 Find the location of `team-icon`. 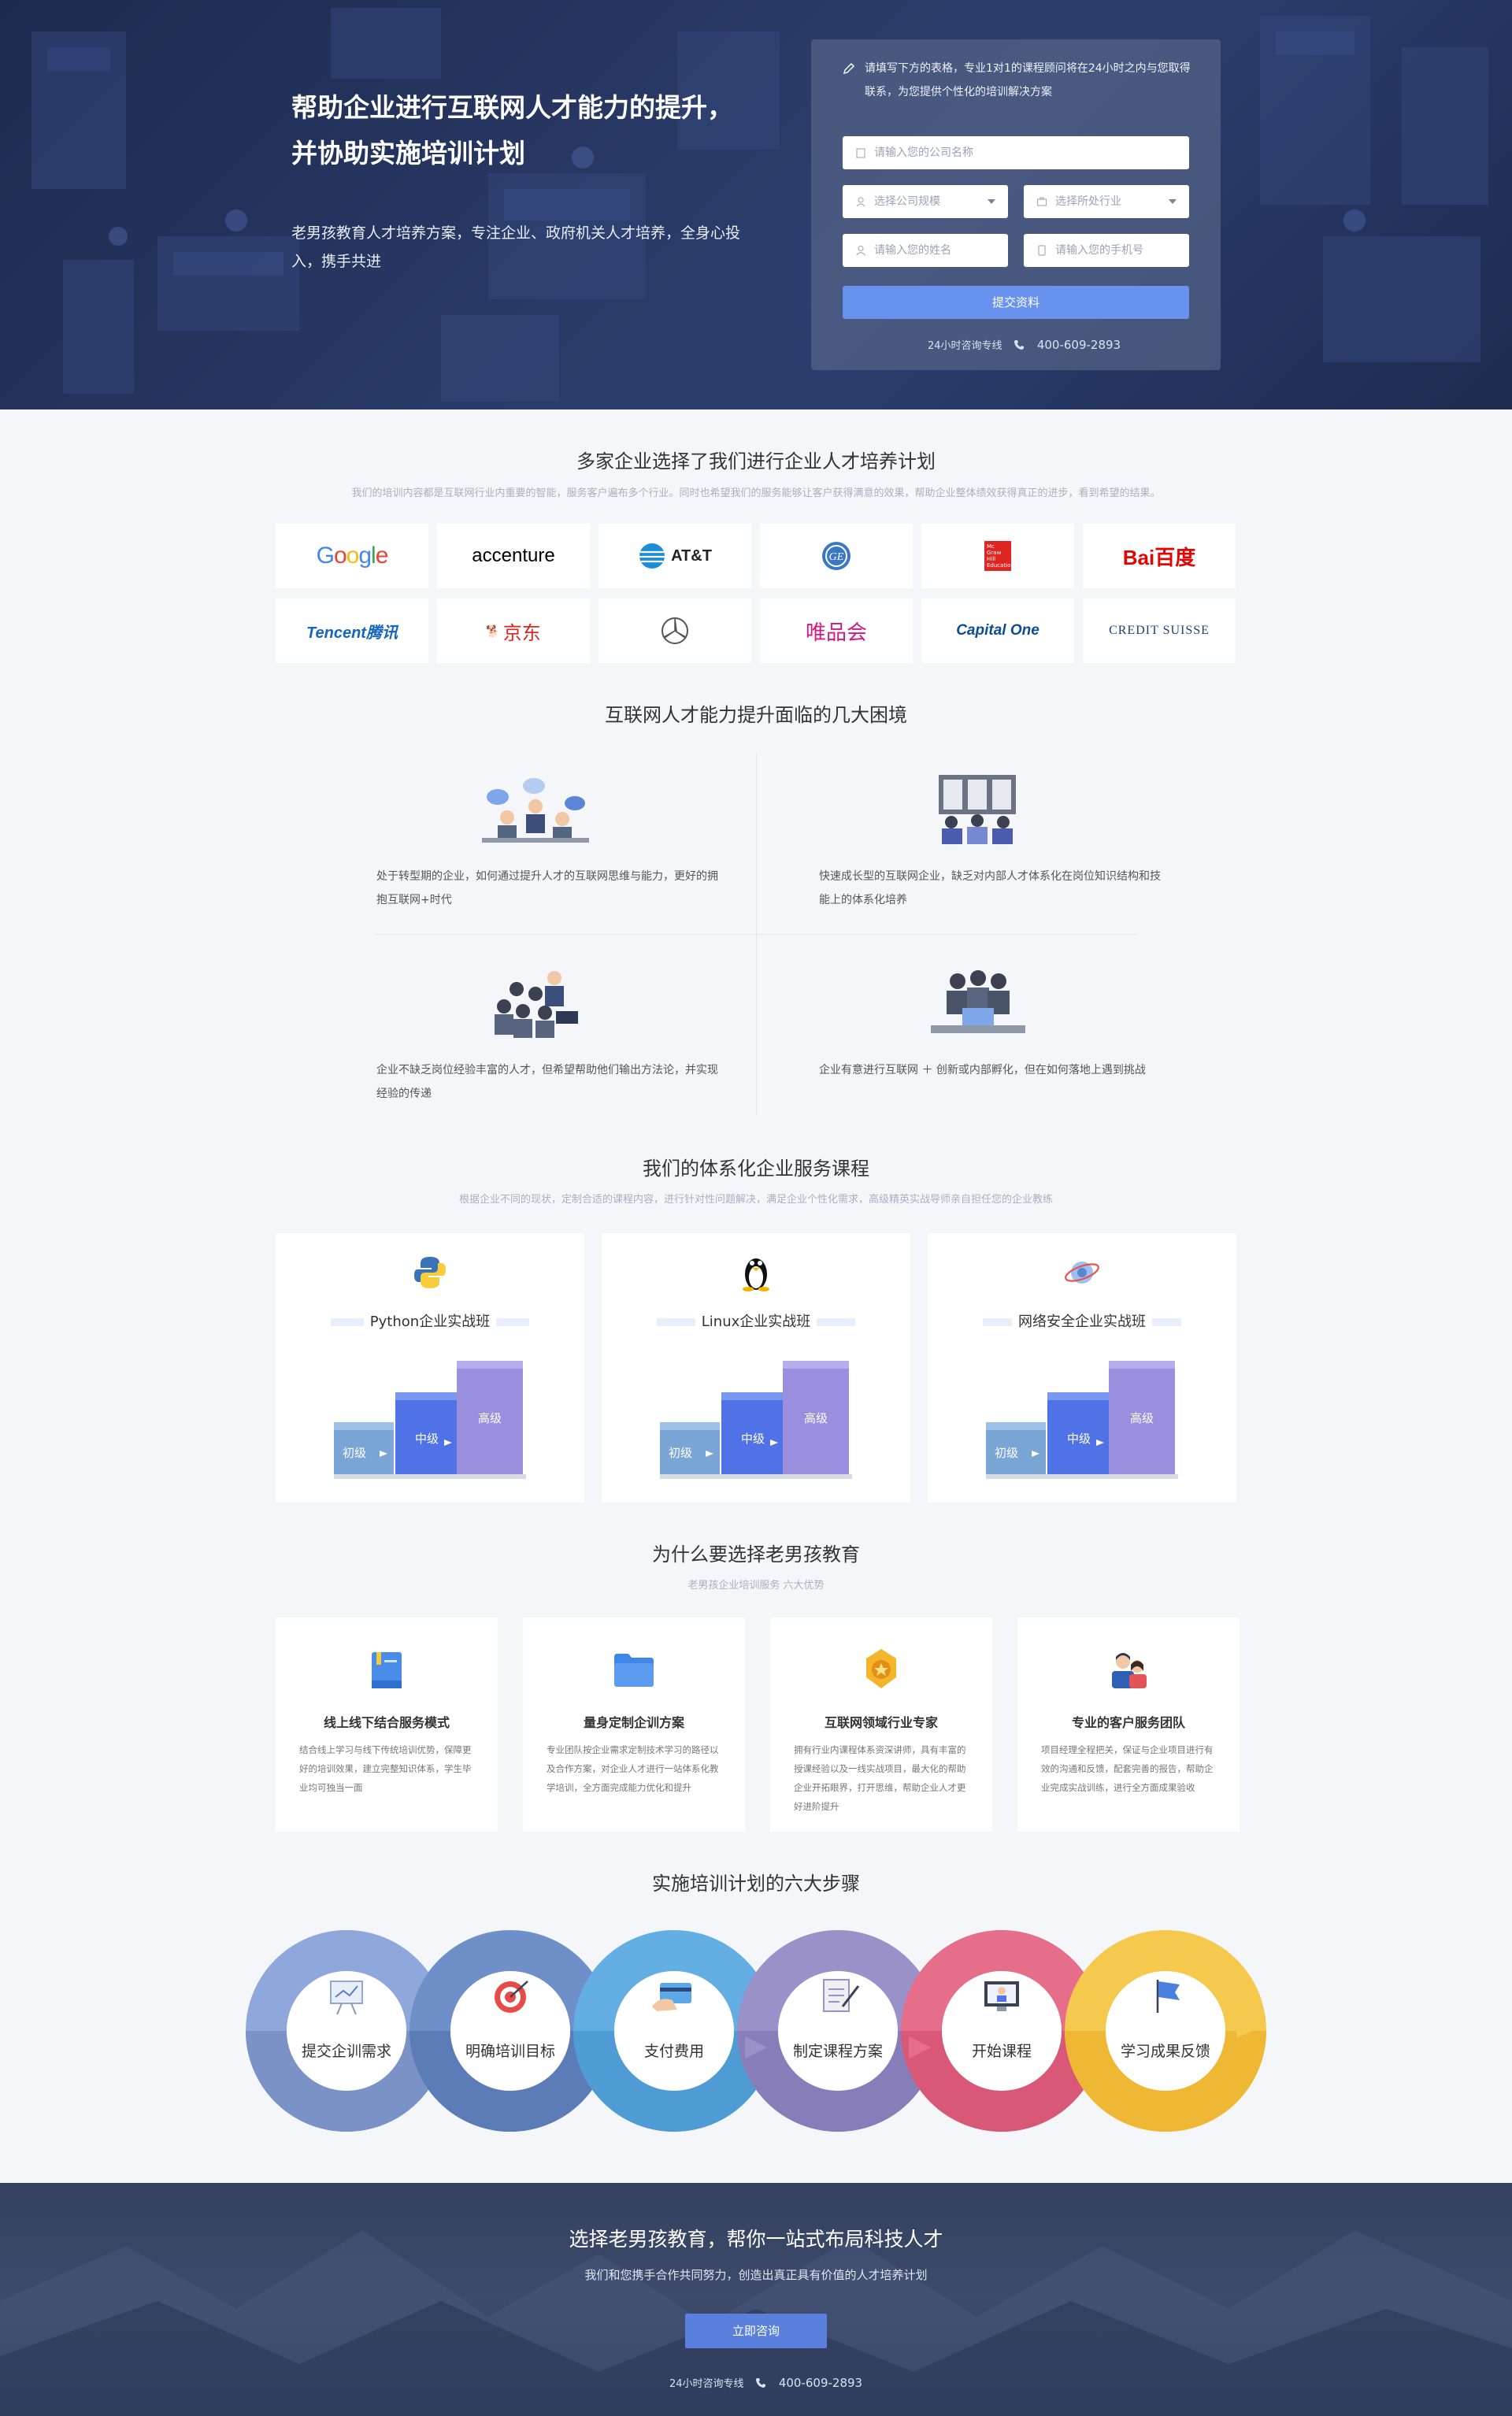

team-icon is located at coordinates (1129, 1670).